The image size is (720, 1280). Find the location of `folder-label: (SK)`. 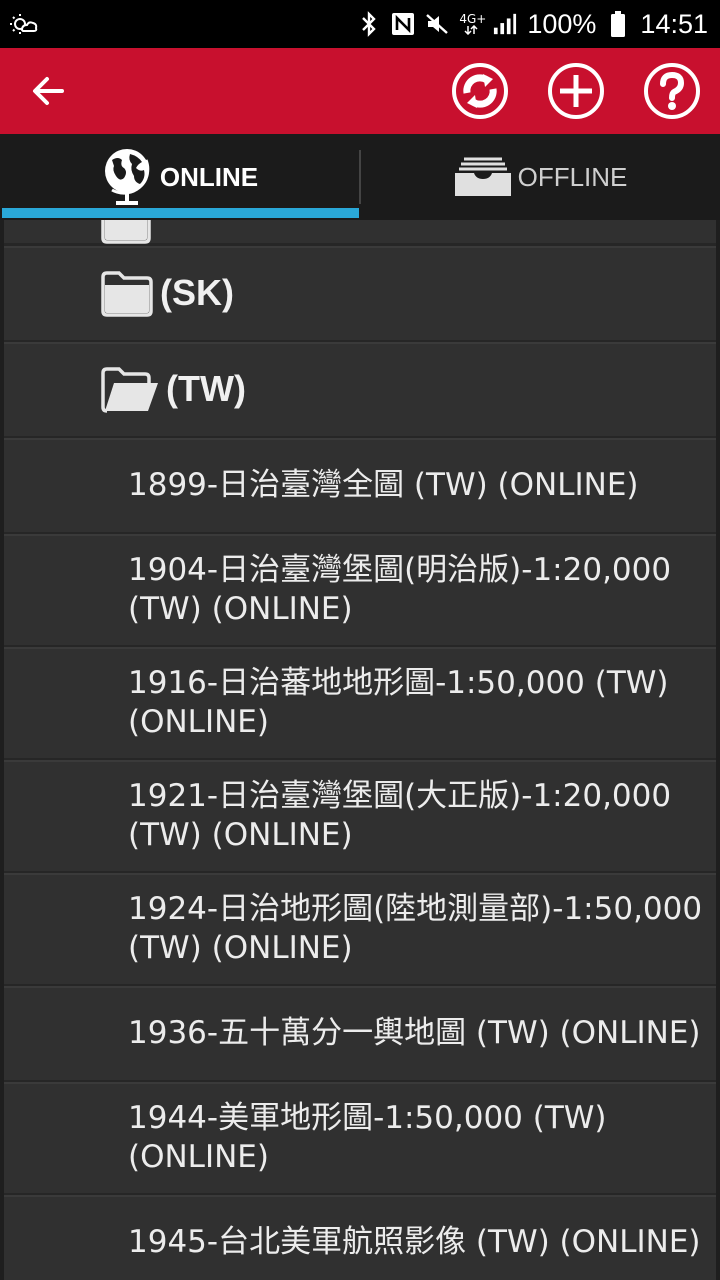

folder-label: (SK) is located at coordinates (197, 292).